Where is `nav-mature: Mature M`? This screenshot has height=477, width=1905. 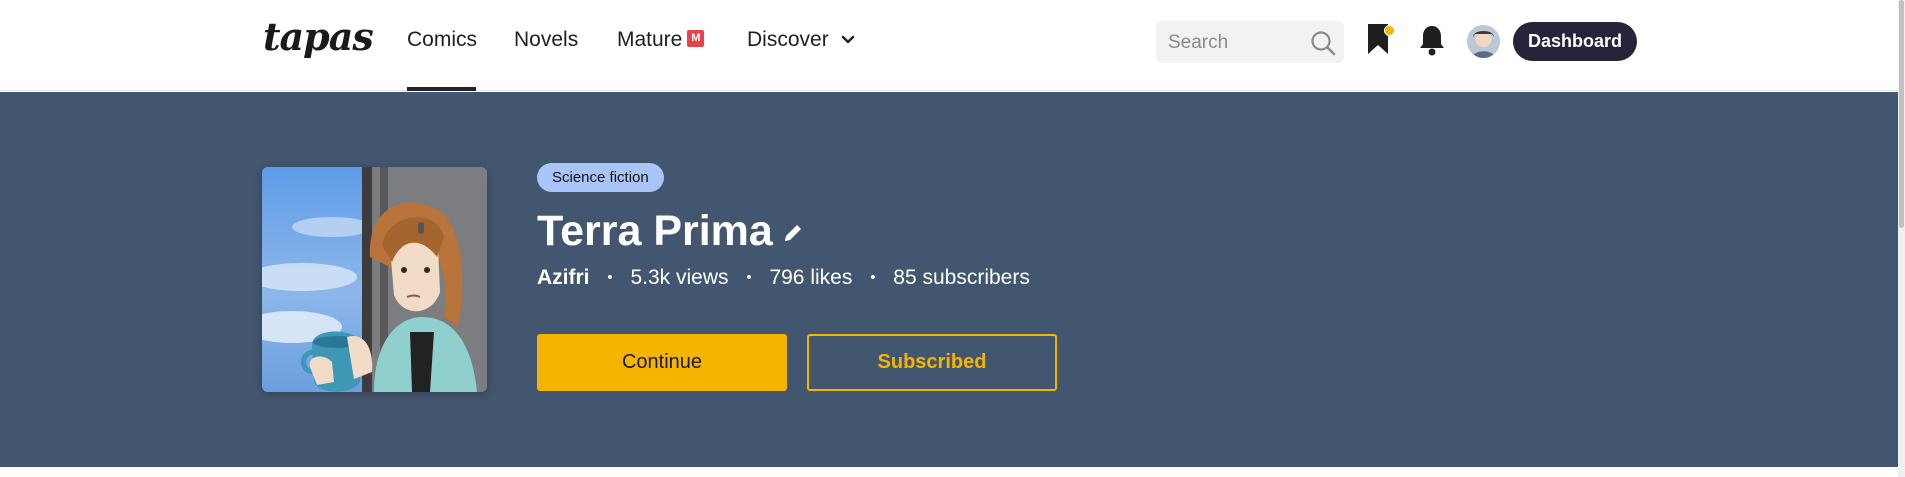 nav-mature: Mature M is located at coordinates (661, 40).